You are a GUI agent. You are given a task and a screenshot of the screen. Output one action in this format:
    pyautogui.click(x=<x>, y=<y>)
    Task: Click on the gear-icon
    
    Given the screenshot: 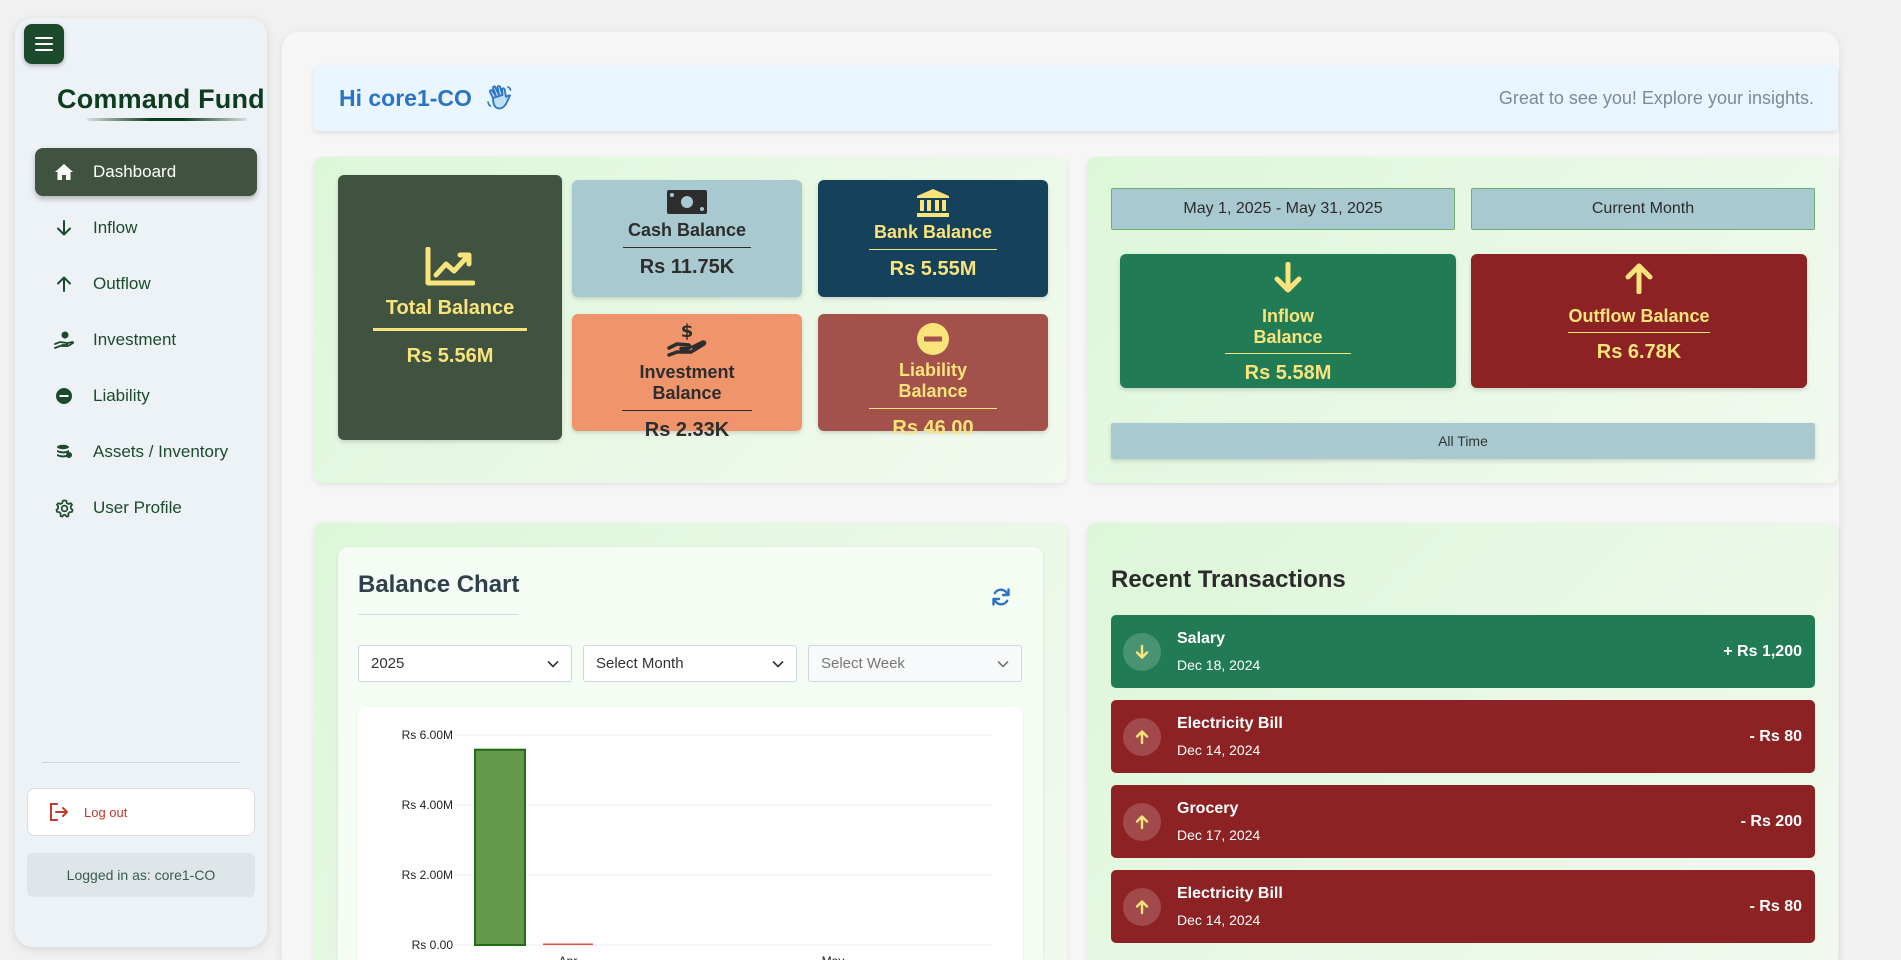 What is the action you would take?
    pyautogui.click(x=64, y=508)
    